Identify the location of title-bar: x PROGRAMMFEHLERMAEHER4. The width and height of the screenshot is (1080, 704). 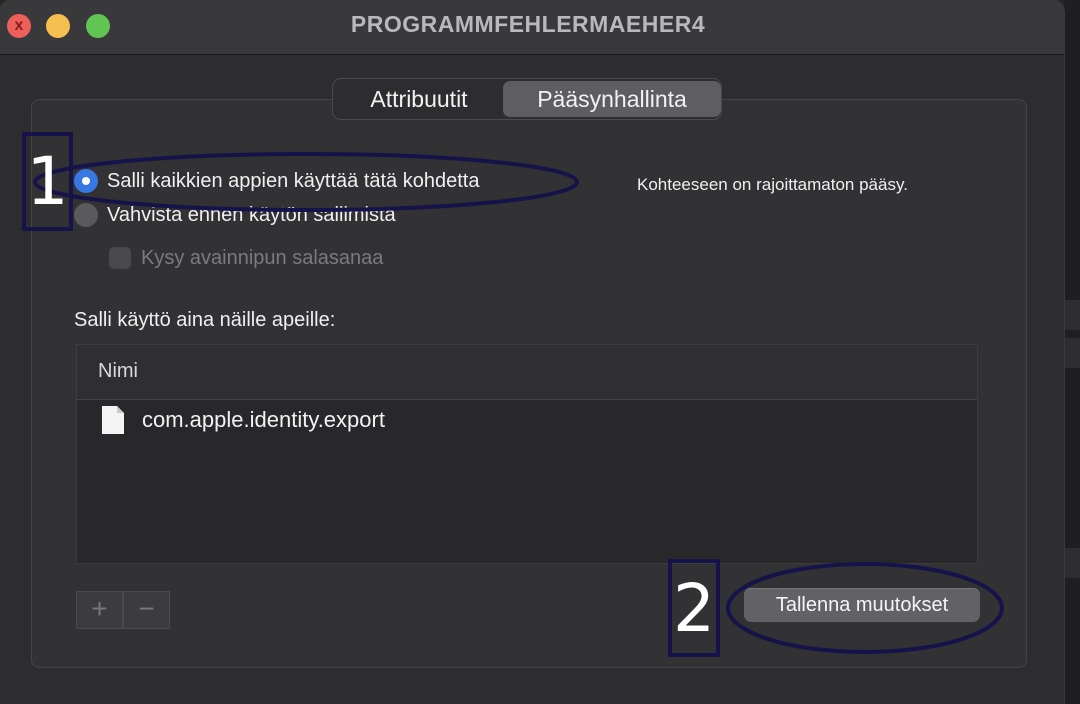
(532, 27).